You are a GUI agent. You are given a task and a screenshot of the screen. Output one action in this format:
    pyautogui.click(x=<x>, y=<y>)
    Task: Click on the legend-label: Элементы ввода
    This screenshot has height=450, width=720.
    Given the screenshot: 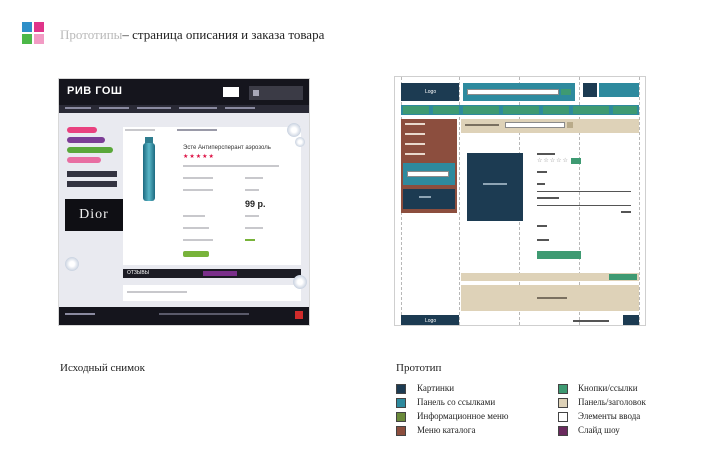 What is the action you would take?
    pyautogui.click(x=609, y=416)
    